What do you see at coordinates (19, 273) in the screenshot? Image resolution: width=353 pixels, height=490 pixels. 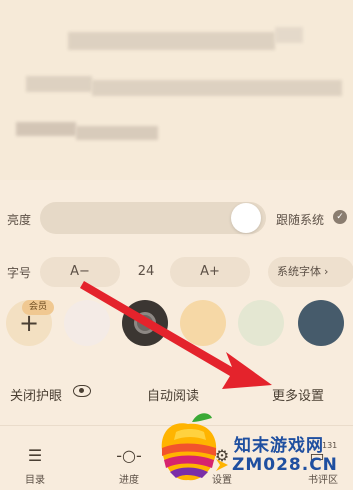 I see `font-size-label: 字号` at bounding box center [19, 273].